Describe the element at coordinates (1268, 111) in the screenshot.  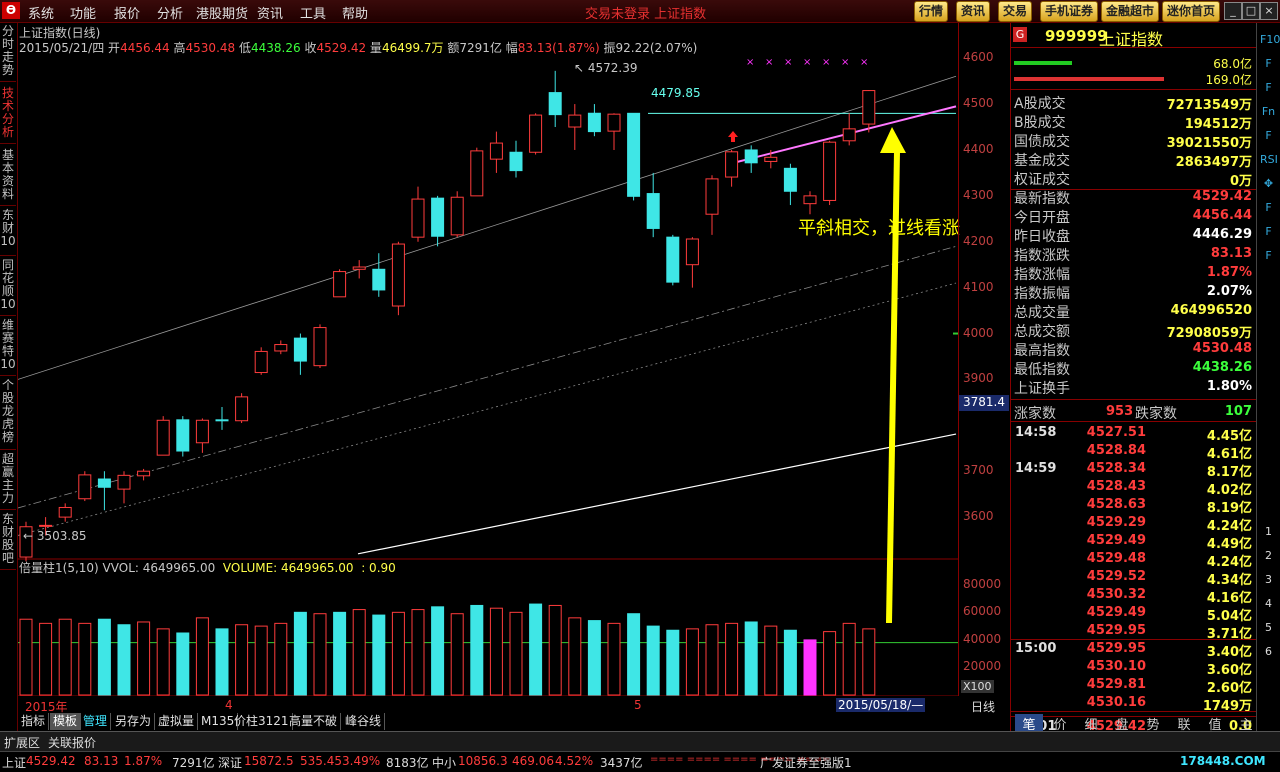
I see `toolbar-icon: Fn` at that location.